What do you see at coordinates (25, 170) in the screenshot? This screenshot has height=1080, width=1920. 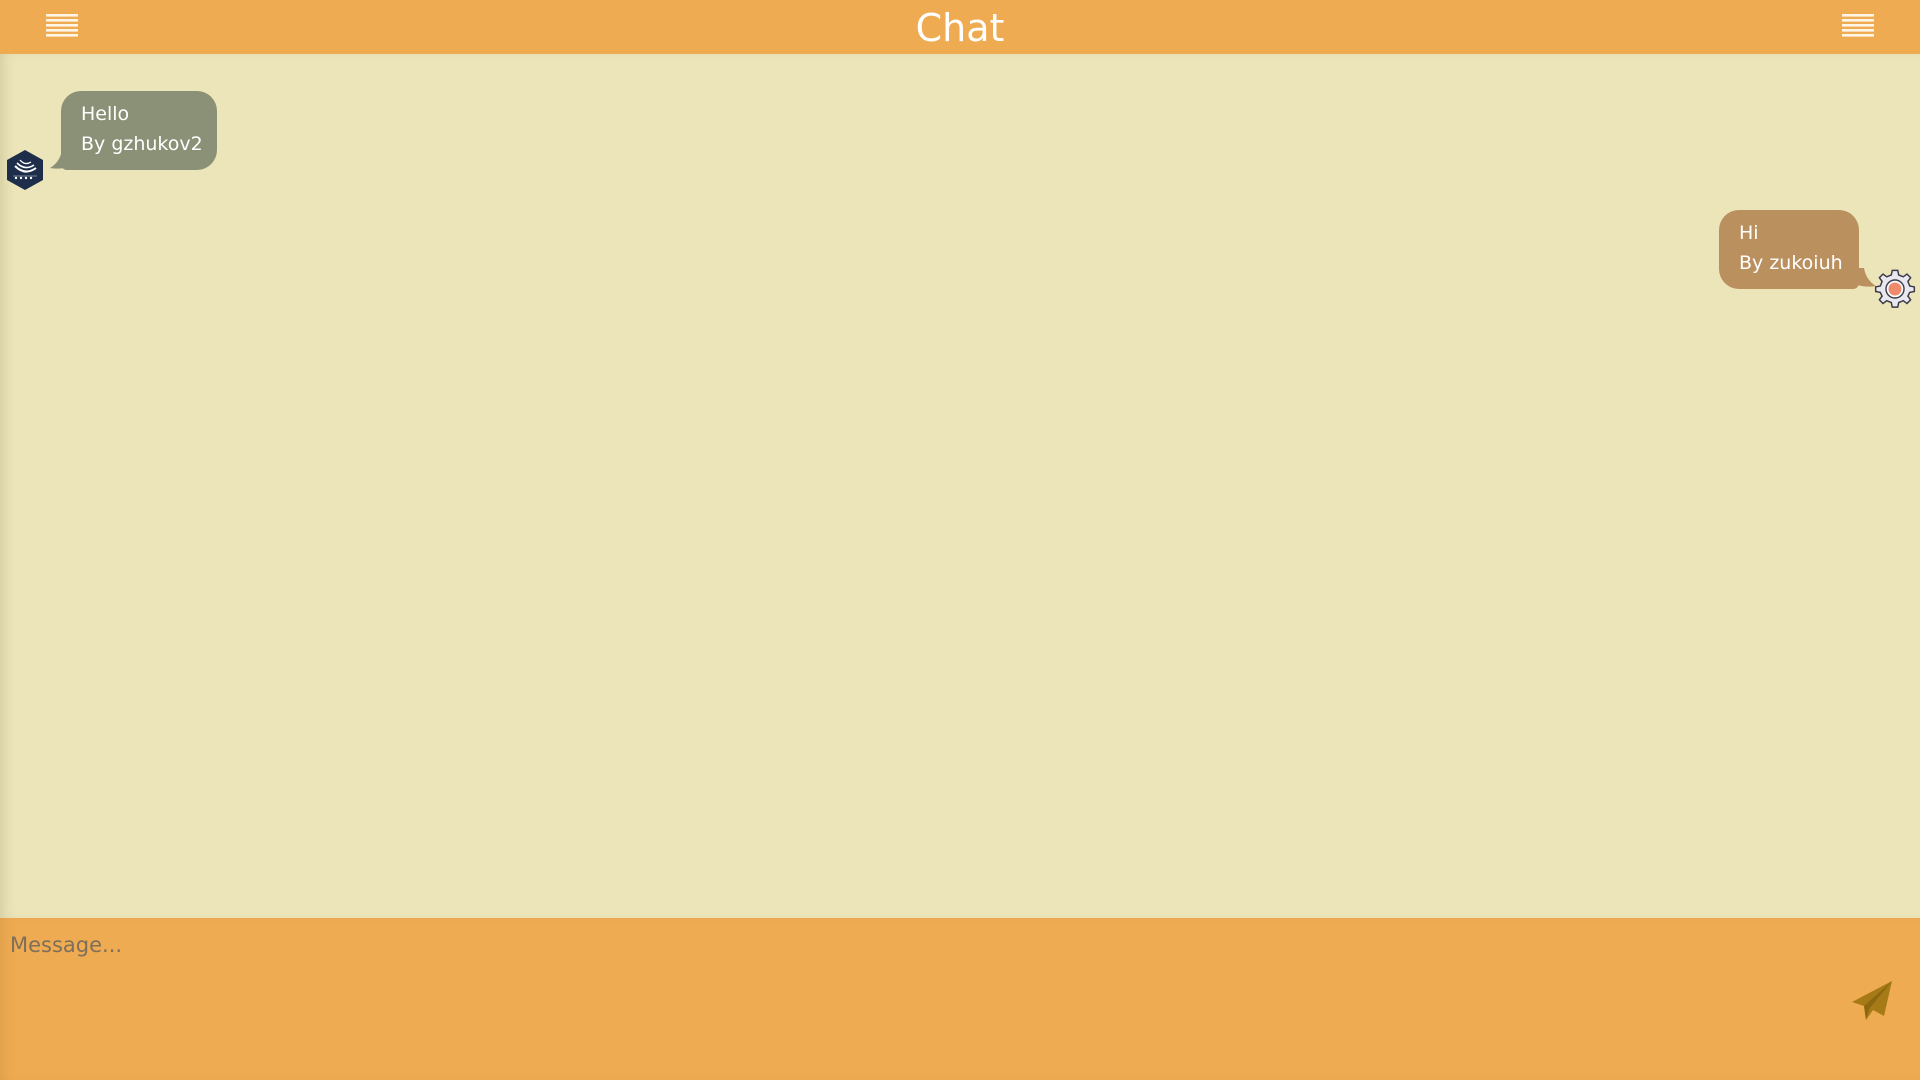 I see `jquery-logo-icon` at bounding box center [25, 170].